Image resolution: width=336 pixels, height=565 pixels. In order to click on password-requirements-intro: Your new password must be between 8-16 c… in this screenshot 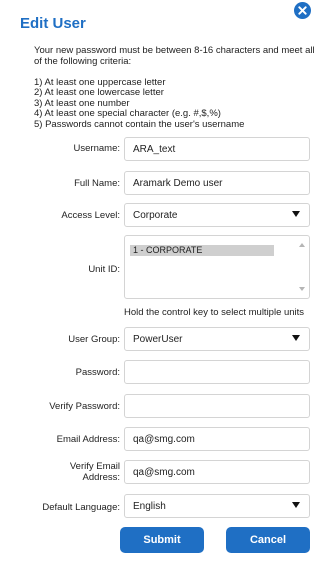, I will do `click(174, 56)`.